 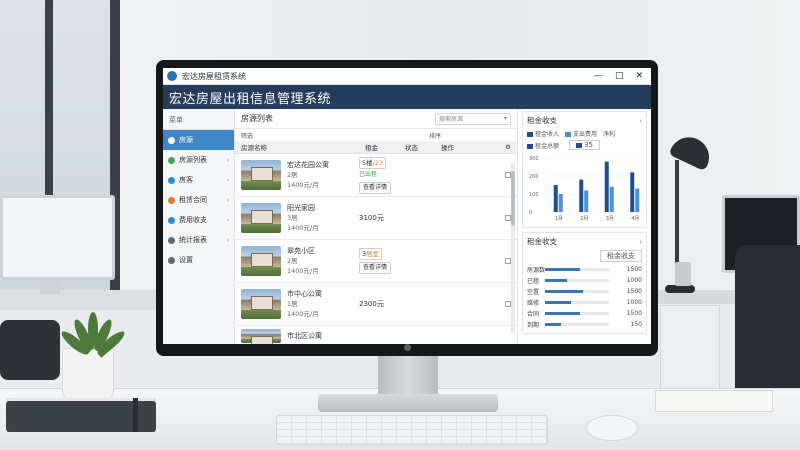 I want to click on y-tick-label: 200, so click(x=534, y=177).